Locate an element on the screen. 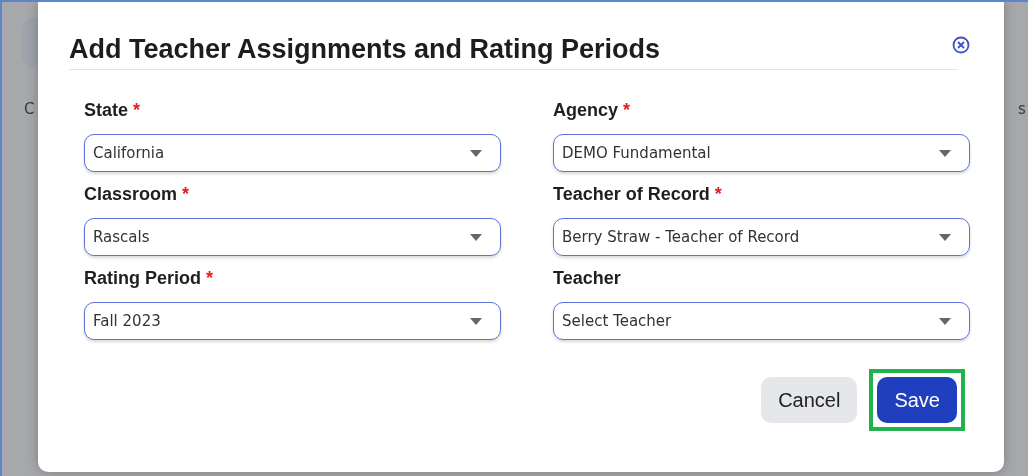 This screenshot has width=1028, height=476. dropdown: Rascals is located at coordinates (292, 237).